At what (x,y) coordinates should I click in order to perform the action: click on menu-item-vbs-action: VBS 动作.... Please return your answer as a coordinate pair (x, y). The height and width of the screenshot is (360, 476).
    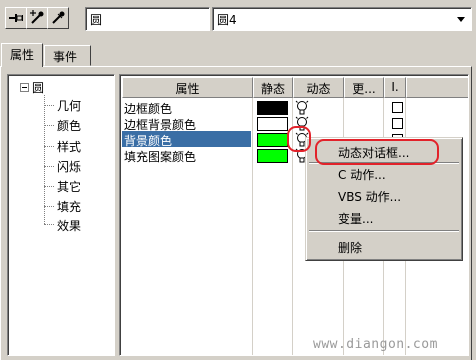
    Looking at the image, I should click on (369, 196).